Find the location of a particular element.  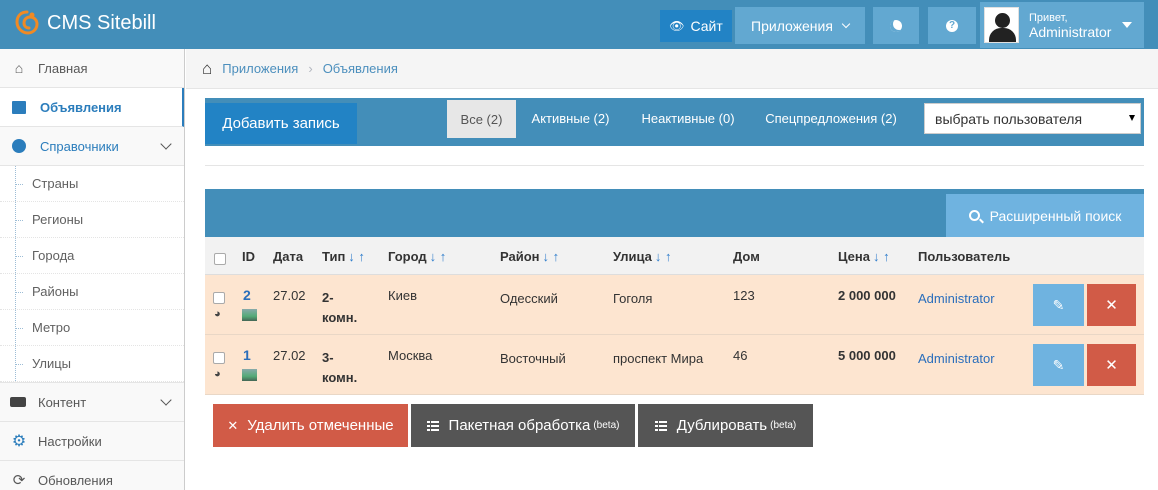

sidebar-subitem-cities: Города is located at coordinates (92, 256).